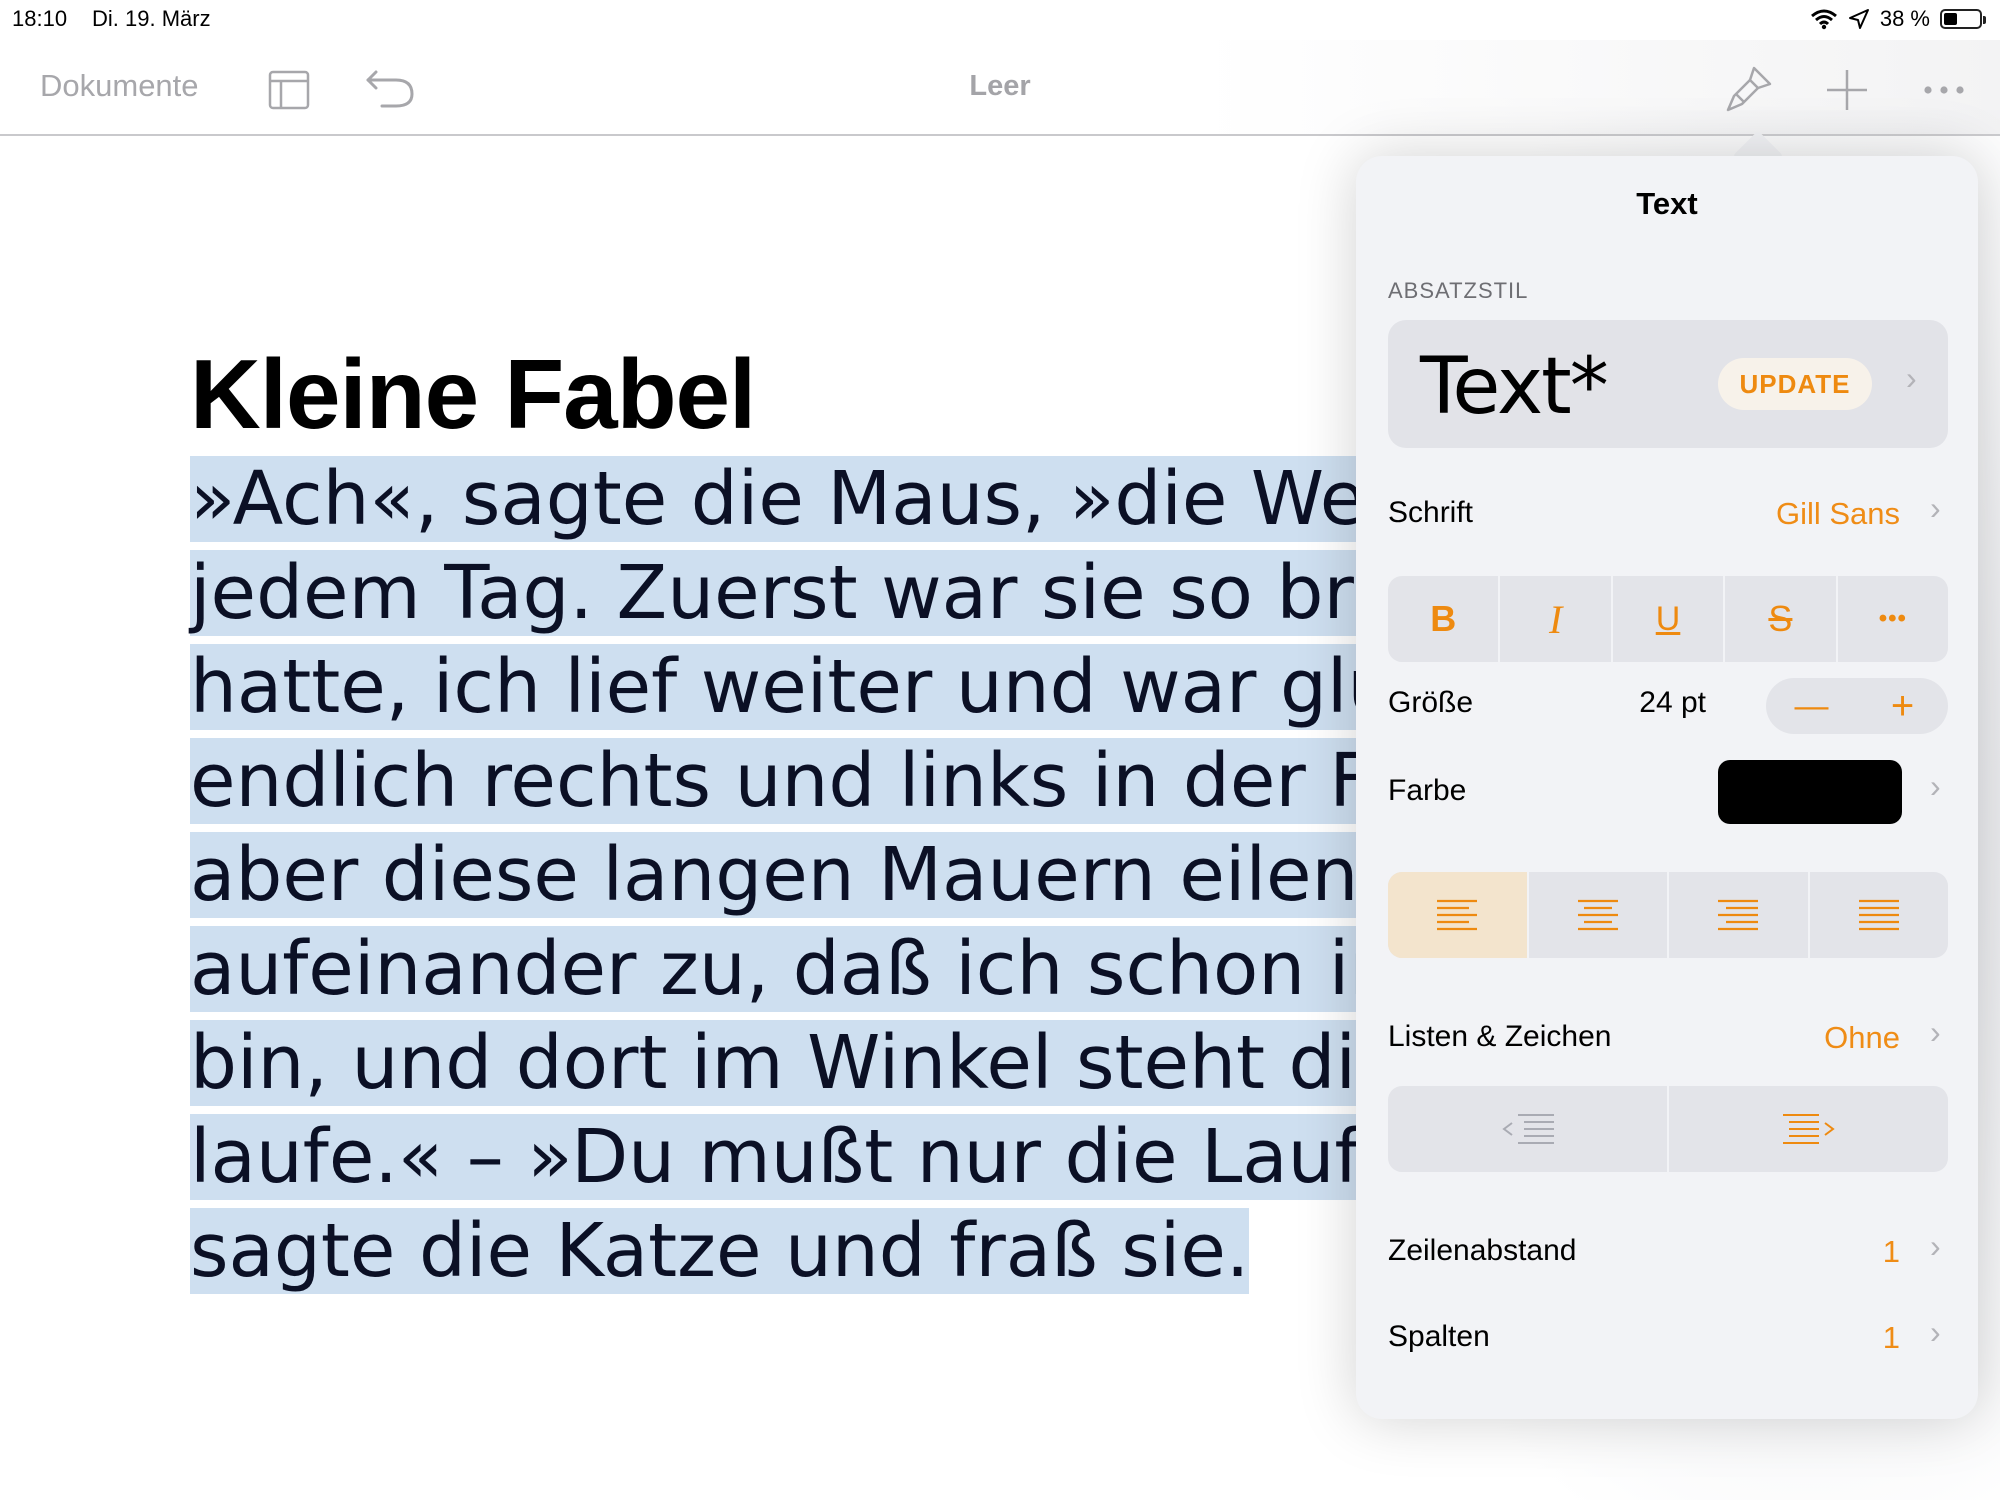  Describe the element at coordinates (1847, 90) in the screenshot. I see `add-icon` at that location.